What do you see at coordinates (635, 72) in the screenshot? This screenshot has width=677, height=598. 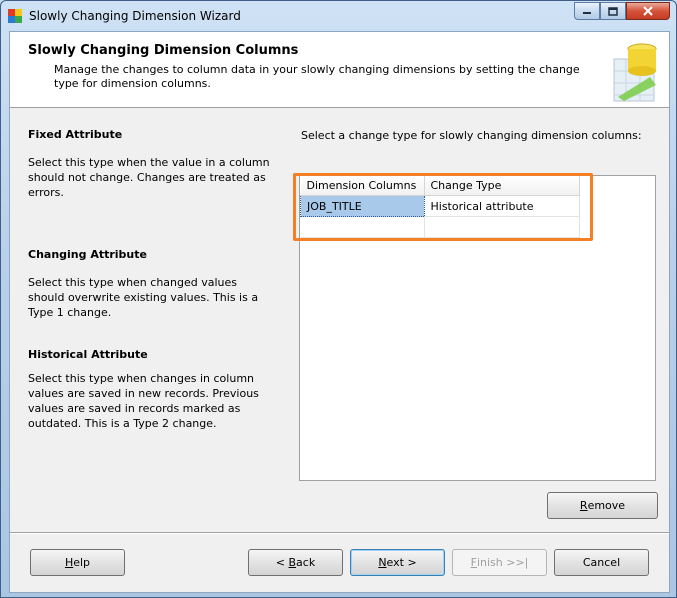 I see `dimension-wizard-graphic-icon` at bounding box center [635, 72].